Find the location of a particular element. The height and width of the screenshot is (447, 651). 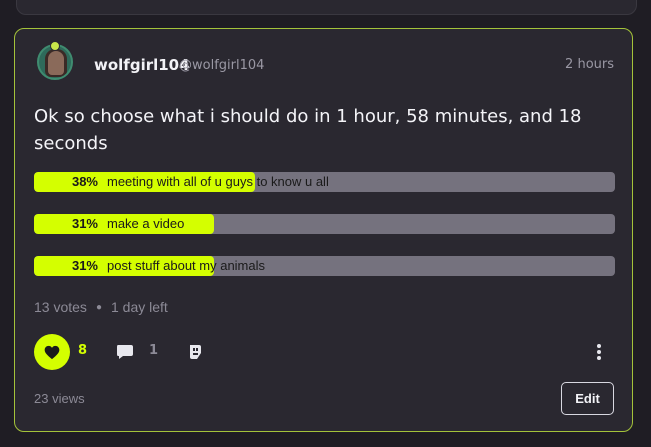

heart-icon is located at coordinates (52, 352).